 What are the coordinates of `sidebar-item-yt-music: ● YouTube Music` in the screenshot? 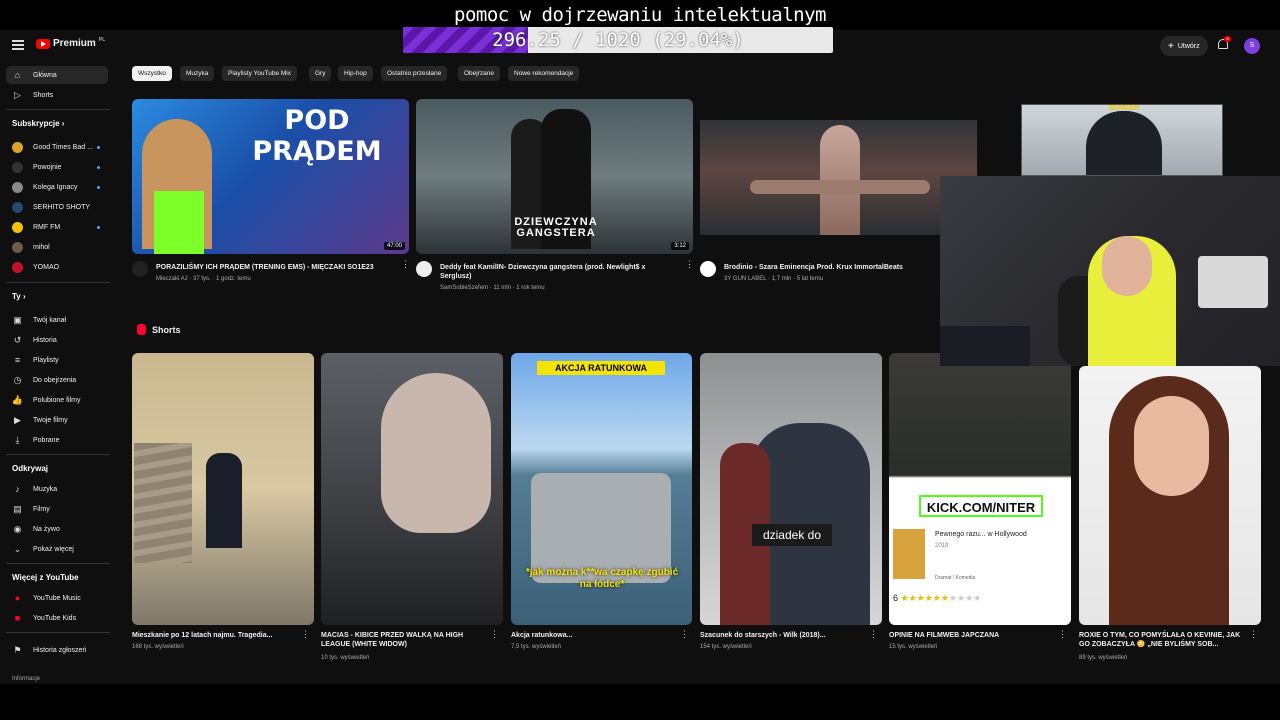 It's located at (57, 598).